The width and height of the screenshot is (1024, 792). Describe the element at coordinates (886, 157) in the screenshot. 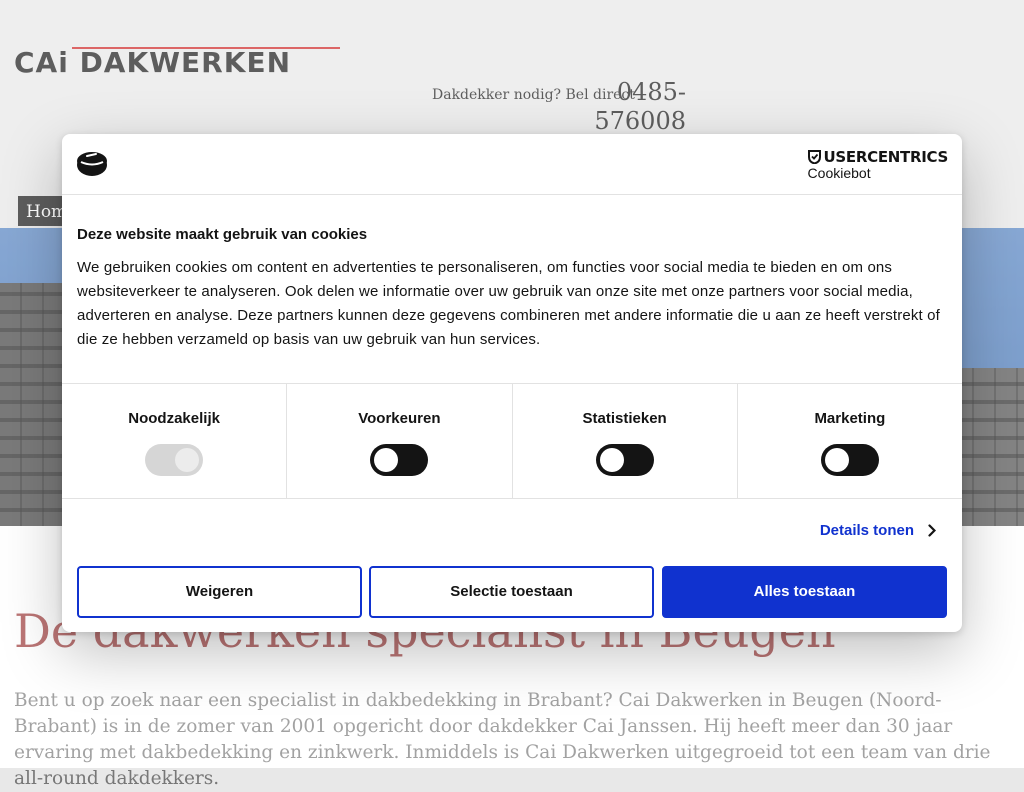

I see `brand-name-text: USERCENTRICS` at that location.